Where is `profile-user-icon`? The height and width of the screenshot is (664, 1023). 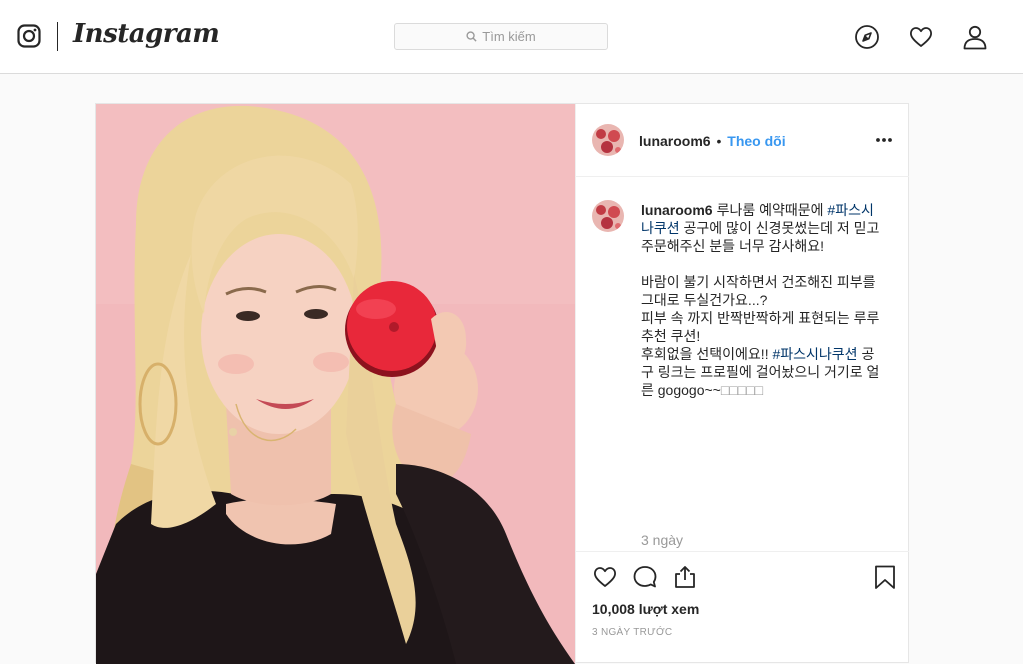
profile-user-icon is located at coordinates (975, 37).